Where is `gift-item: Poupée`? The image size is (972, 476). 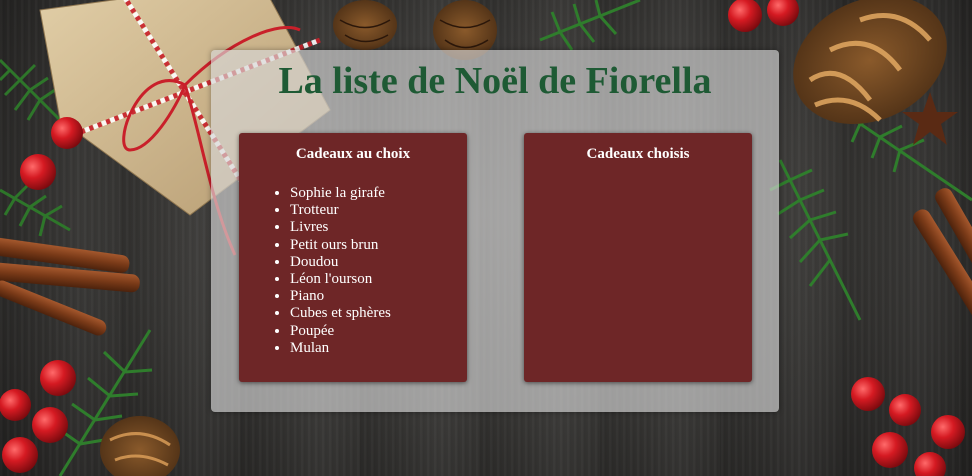 gift-item: Poupée is located at coordinates (378, 331).